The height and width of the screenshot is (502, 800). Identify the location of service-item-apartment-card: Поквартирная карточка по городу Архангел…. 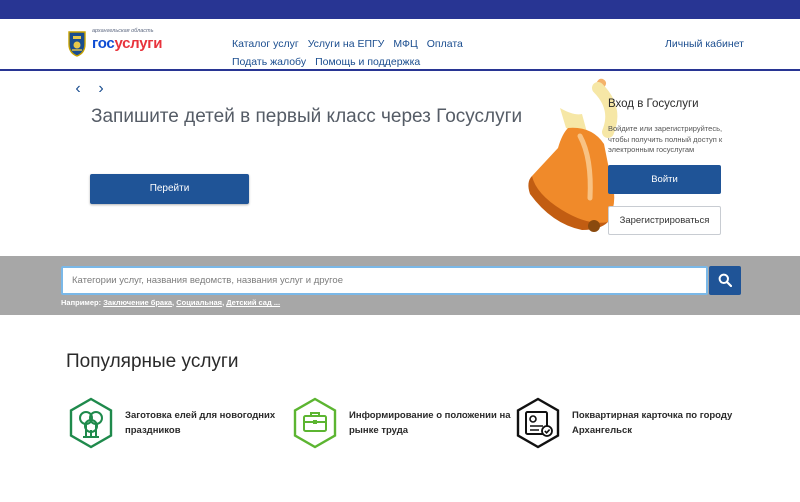
(628, 423).